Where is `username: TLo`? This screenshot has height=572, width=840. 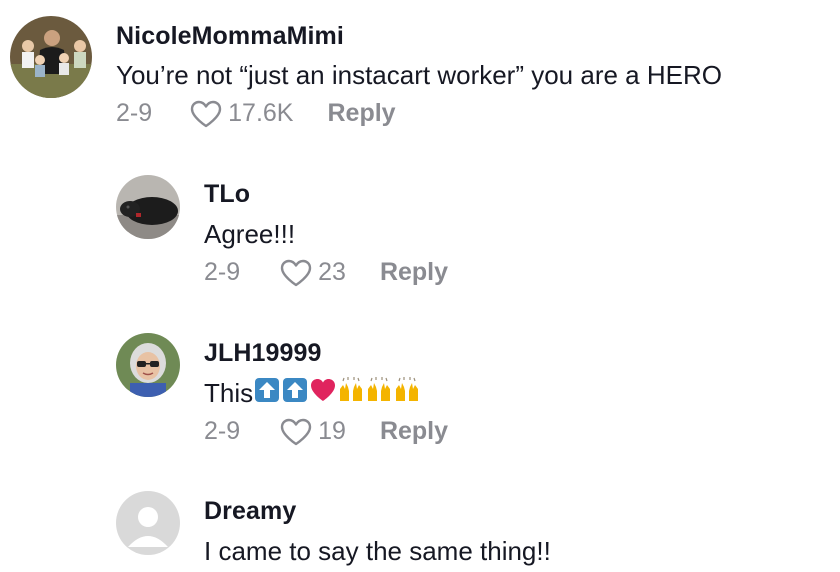
username: TLo is located at coordinates (227, 194).